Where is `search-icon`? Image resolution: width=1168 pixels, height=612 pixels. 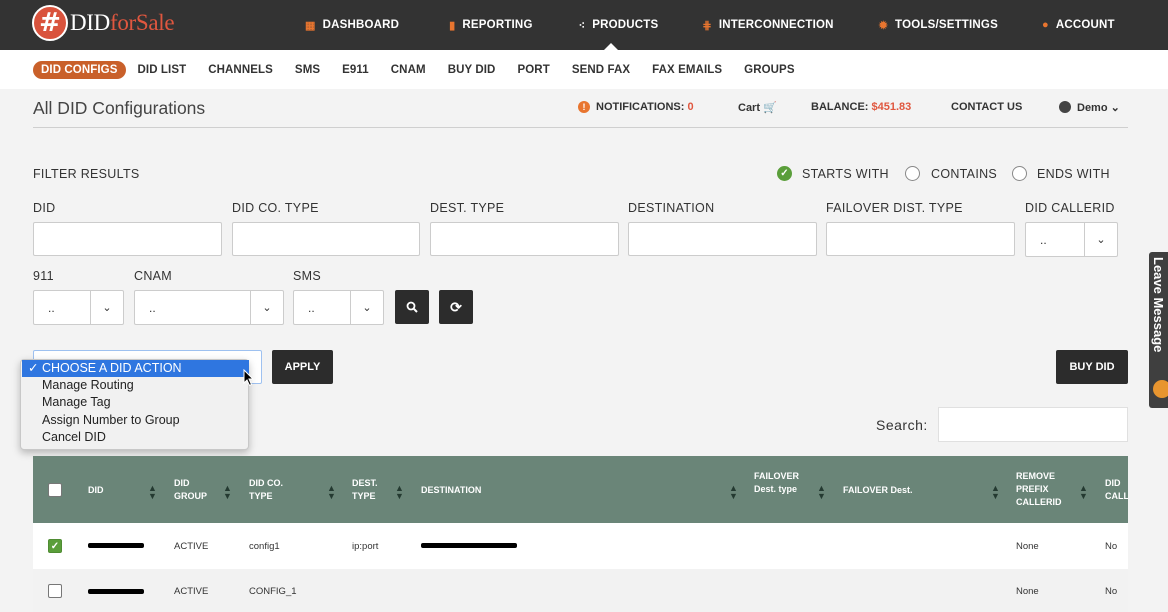
search-icon is located at coordinates (412, 307).